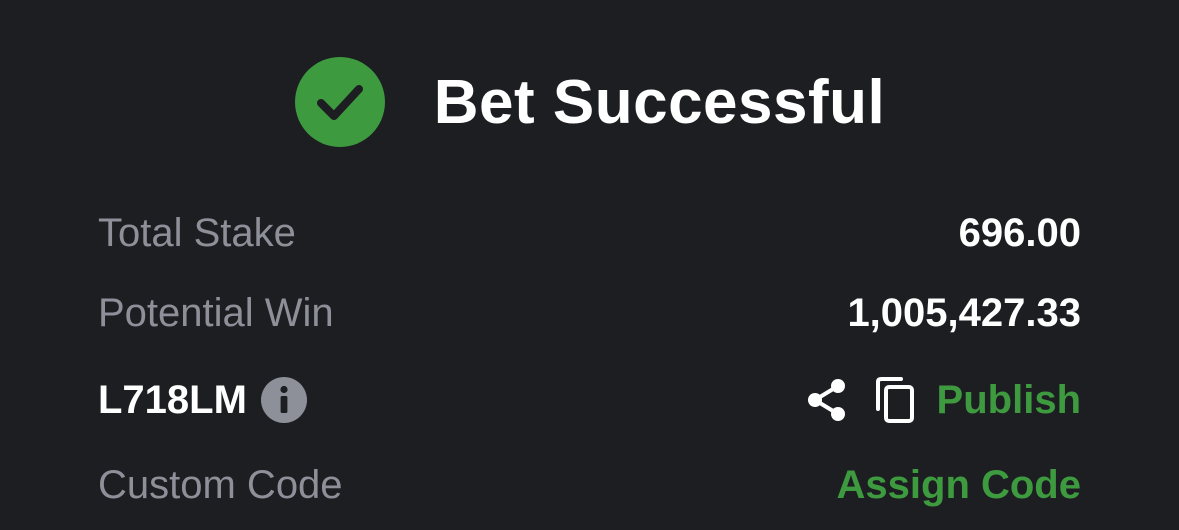  Describe the element at coordinates (589, 400) in the screenshot. I see `booking-code-row: L718LM Publish` at that location.